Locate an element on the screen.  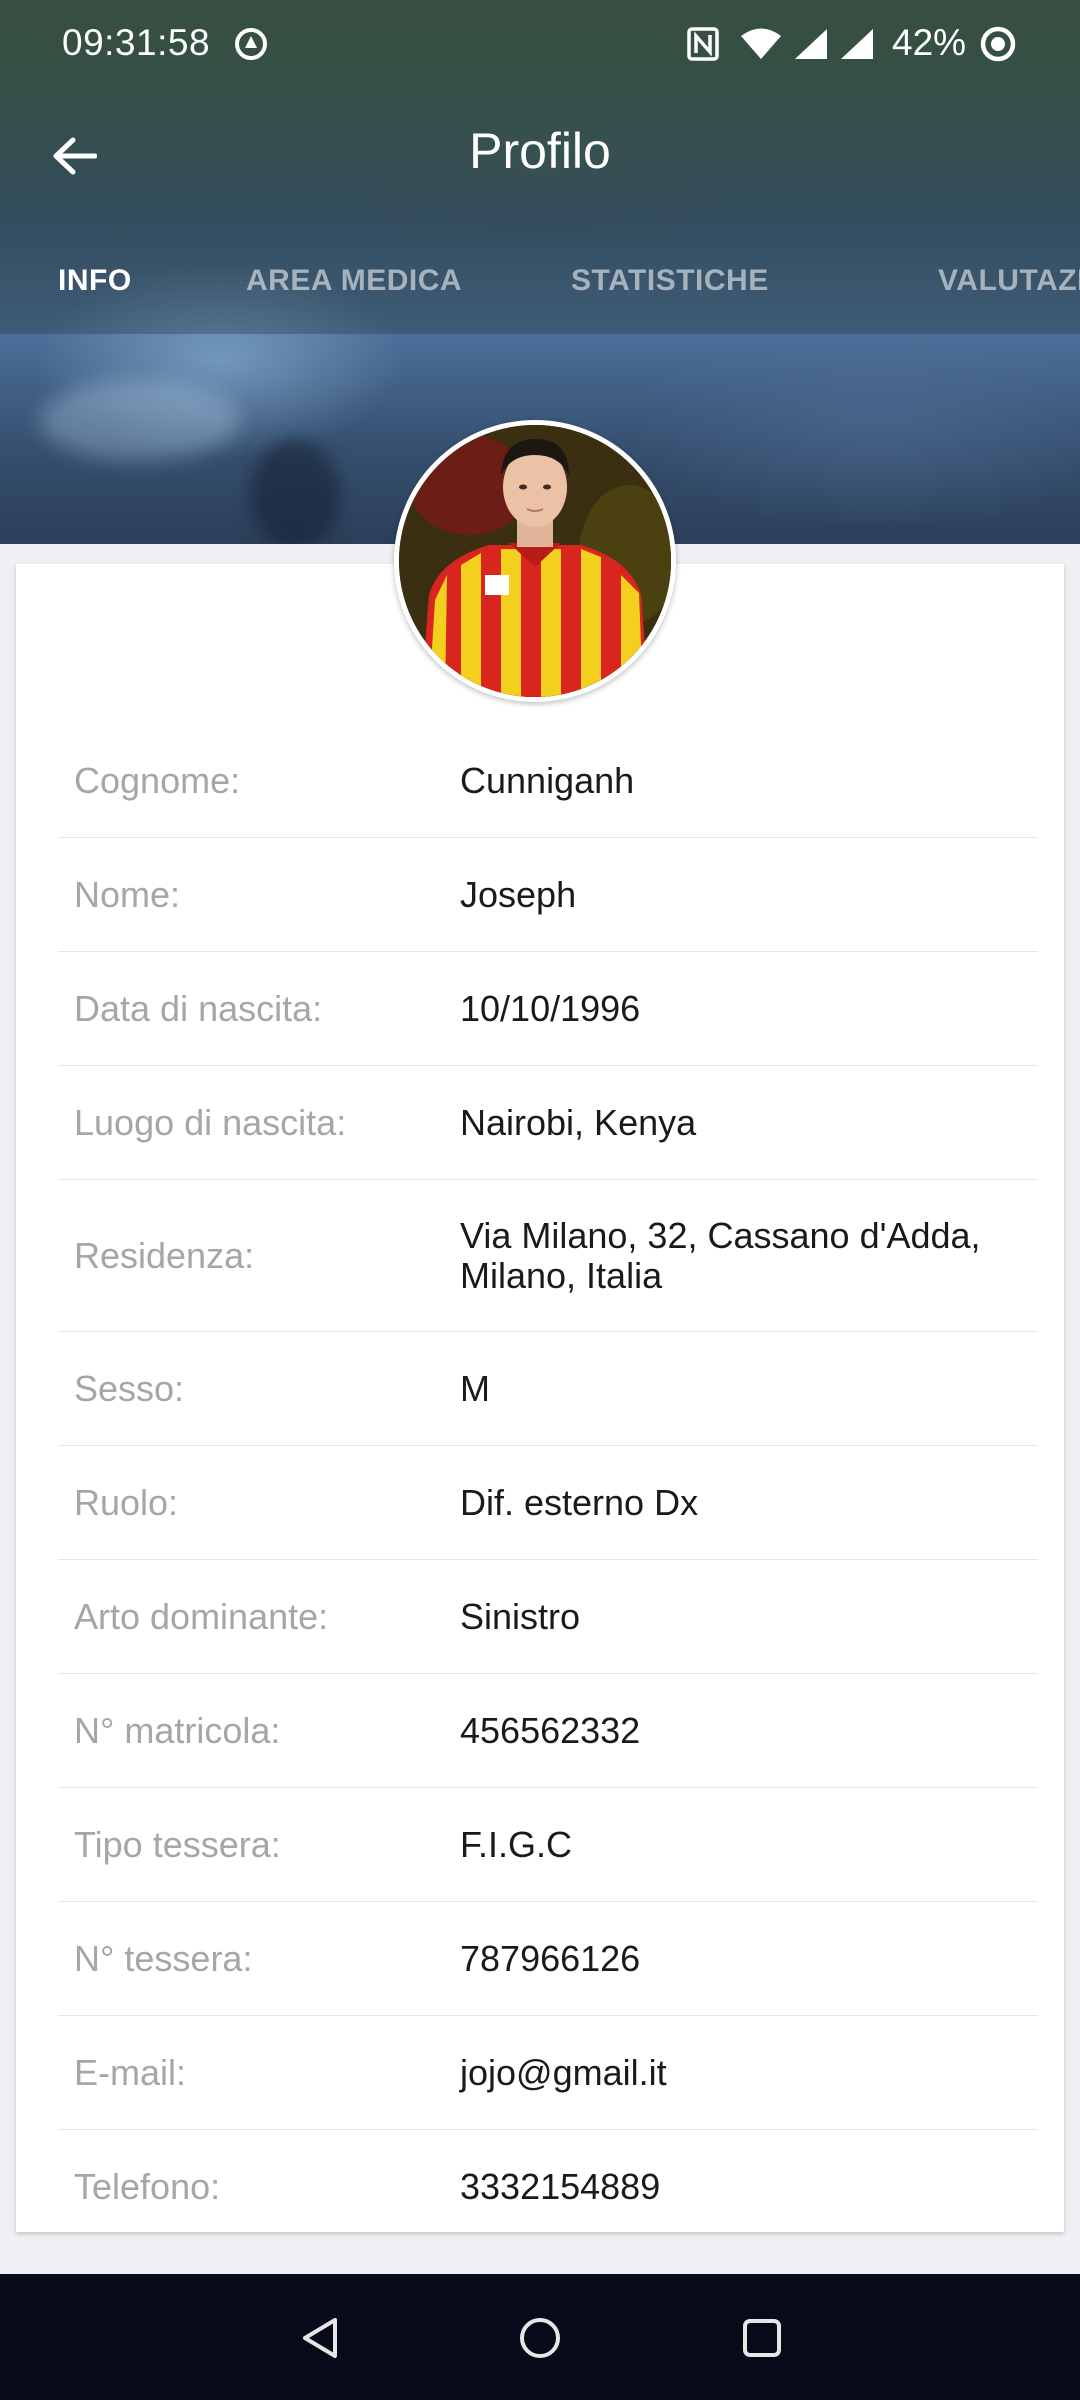
battery-percent: 42% is located at coordinates (929, 42).